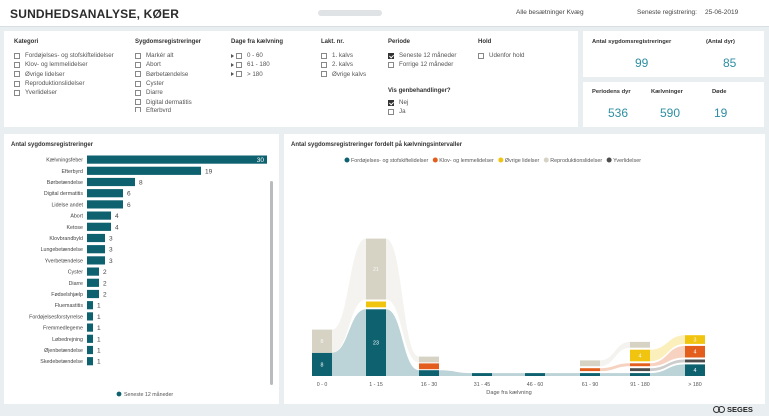 The height and width of the screenshot is (416, 769). Describe the element at coordinates (168, 55) in the screenshot. I see `filter-sygdom-option: Markér alt` at that location.